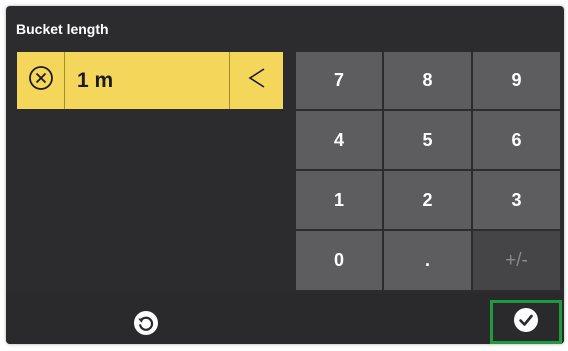 Image resolution: width=568 pixels, height=351 pixels. I want to click on value-display: 1 m, so click(95, 80).